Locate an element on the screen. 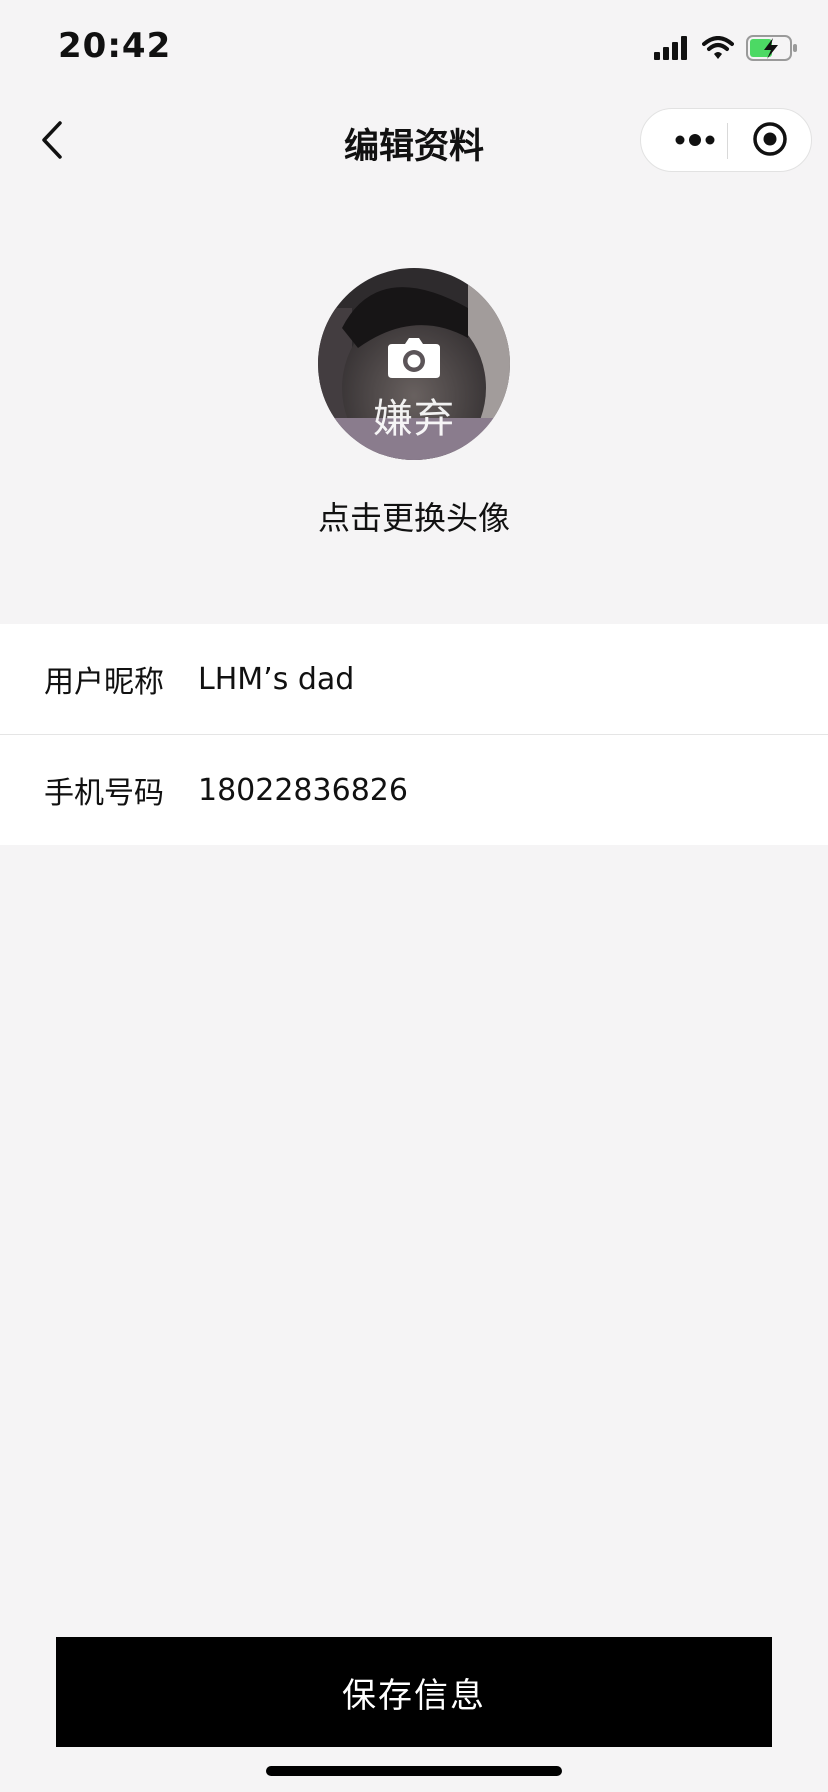  nav-bar: 编辑资料 is located at coordinates (414, 141).